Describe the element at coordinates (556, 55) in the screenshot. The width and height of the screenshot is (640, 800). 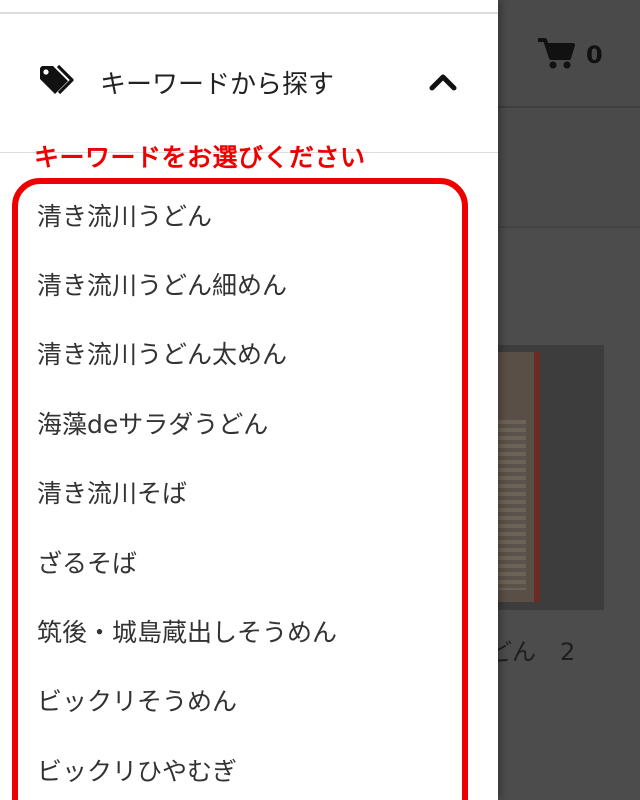
I see `cart-icon` at that location.